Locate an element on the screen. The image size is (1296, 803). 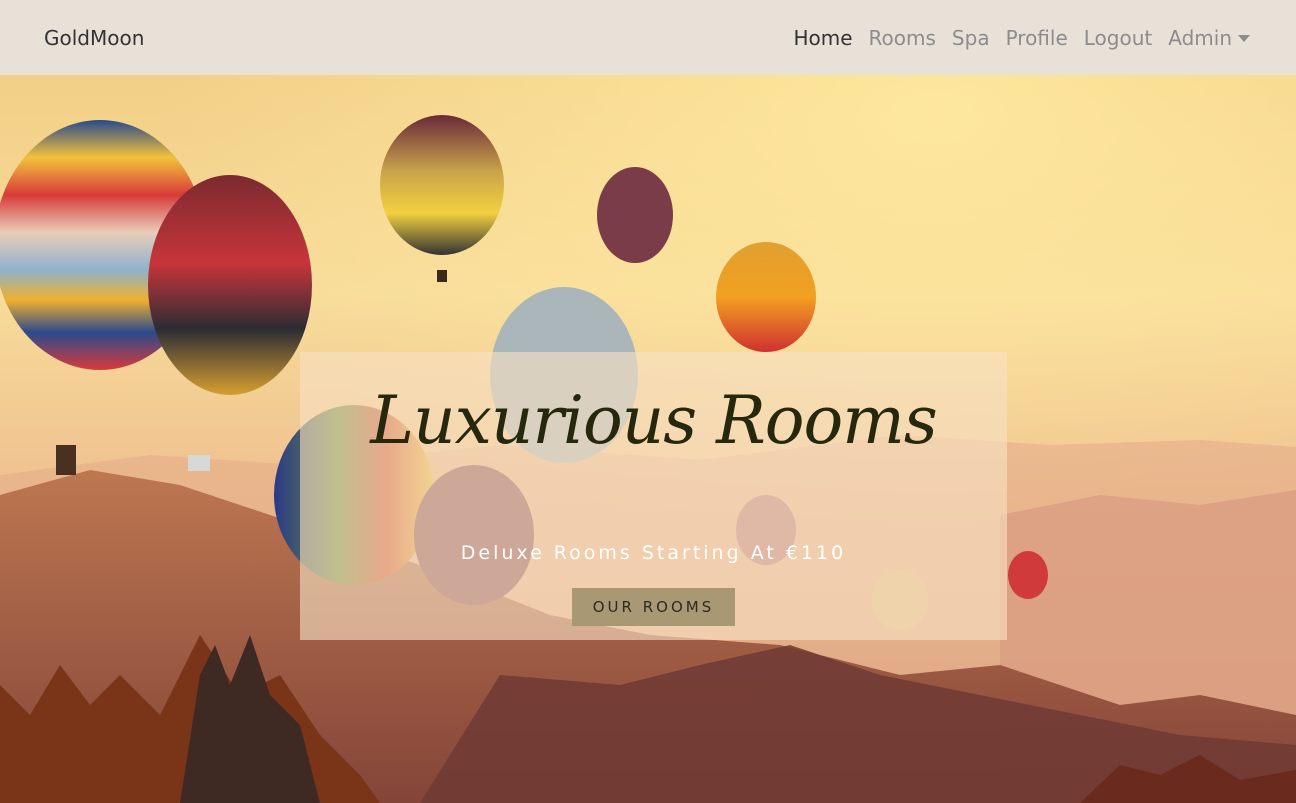
admin-dropdown-label: Admin is located at coordinates (1200, 37).